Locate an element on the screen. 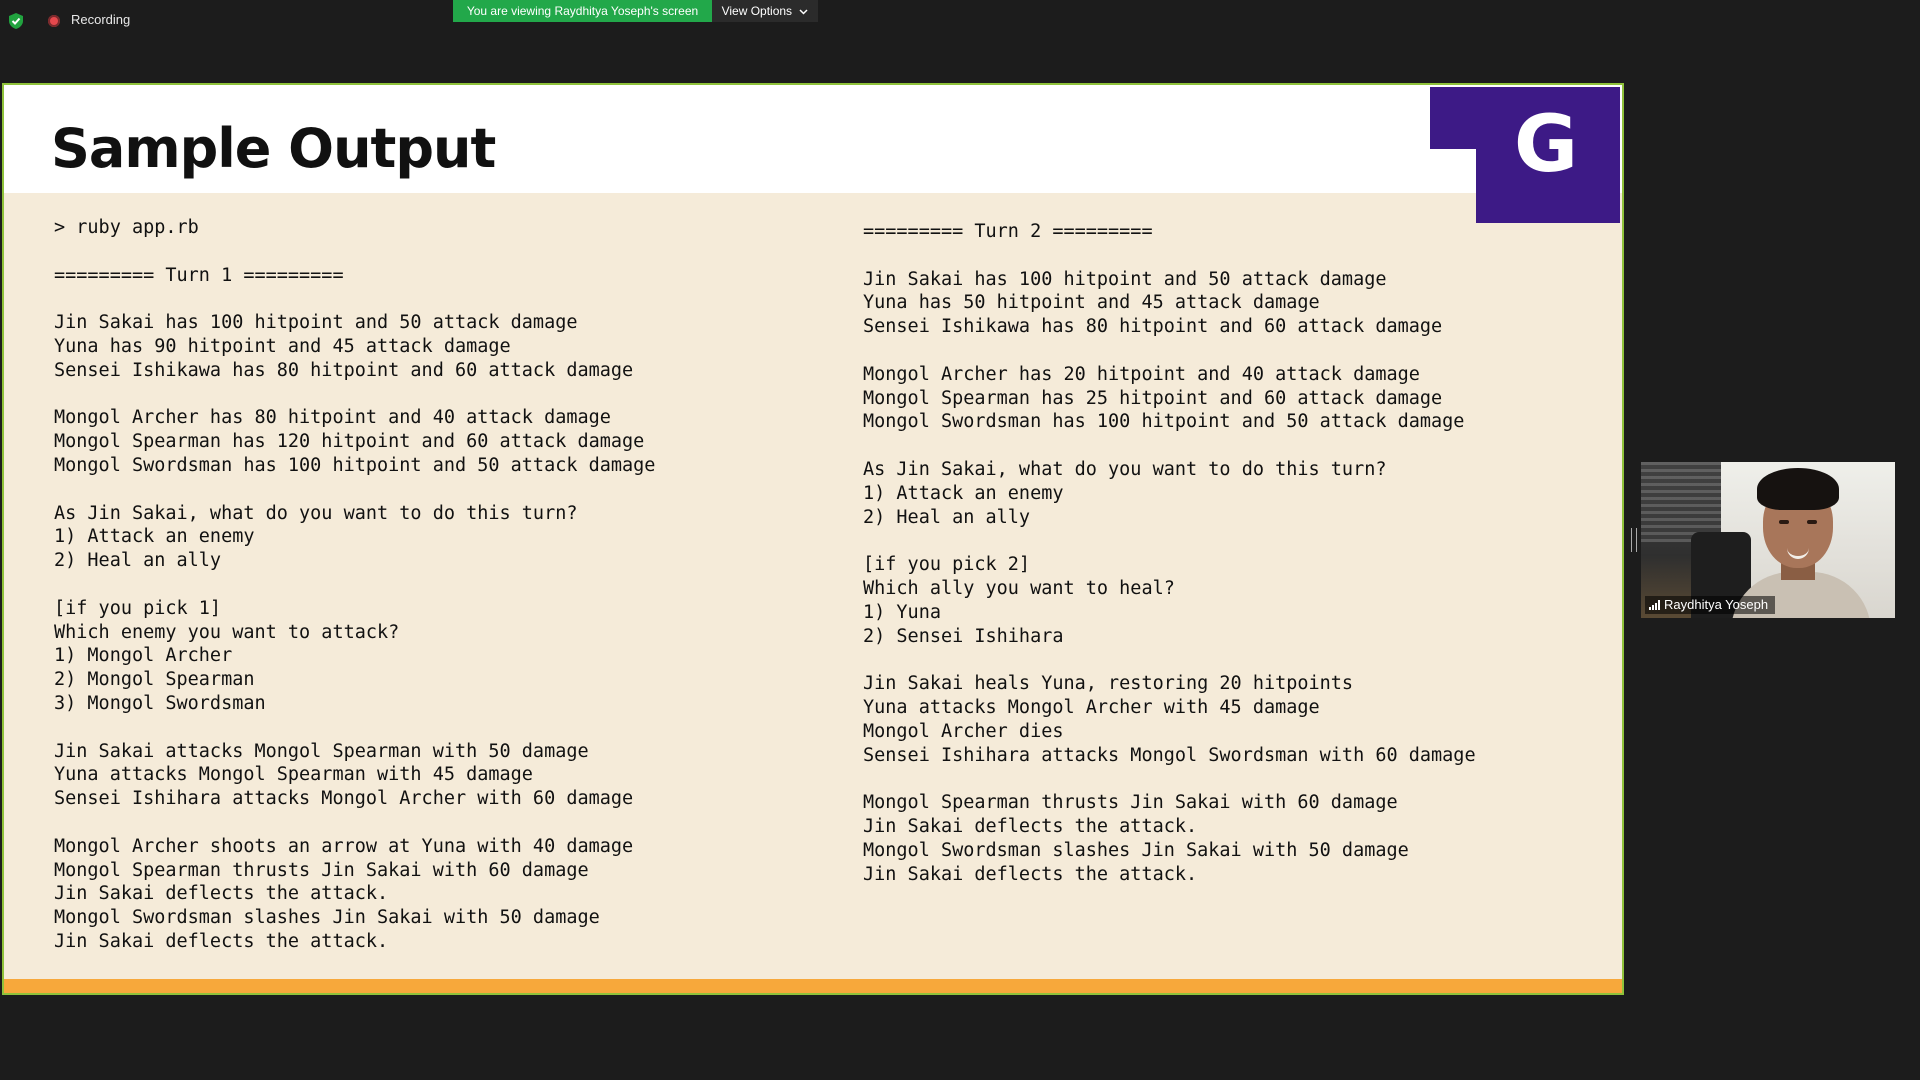  view-options-label: View Options is located at coordinates (757, 11).